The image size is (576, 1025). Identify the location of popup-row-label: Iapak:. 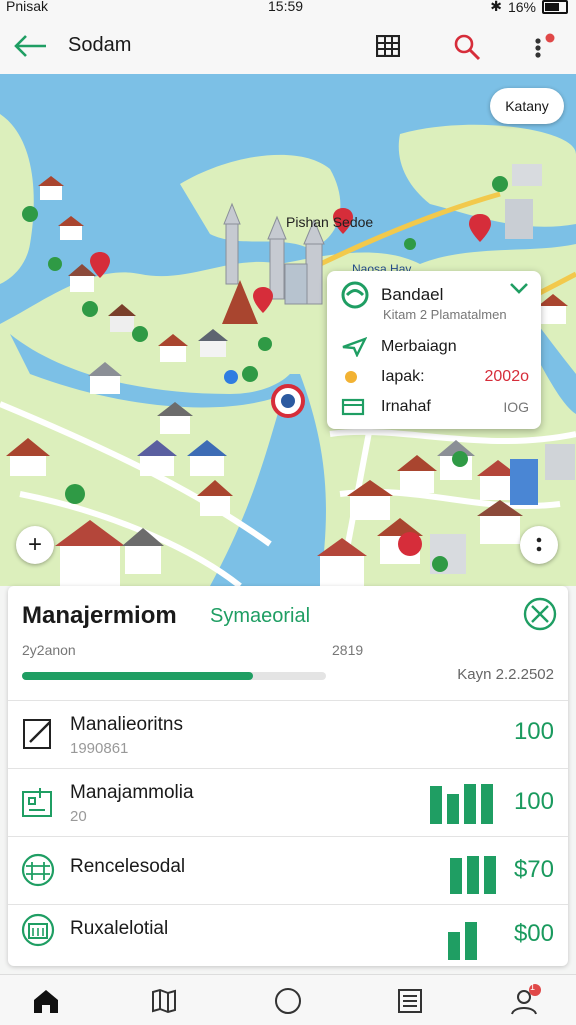
(403, 376).